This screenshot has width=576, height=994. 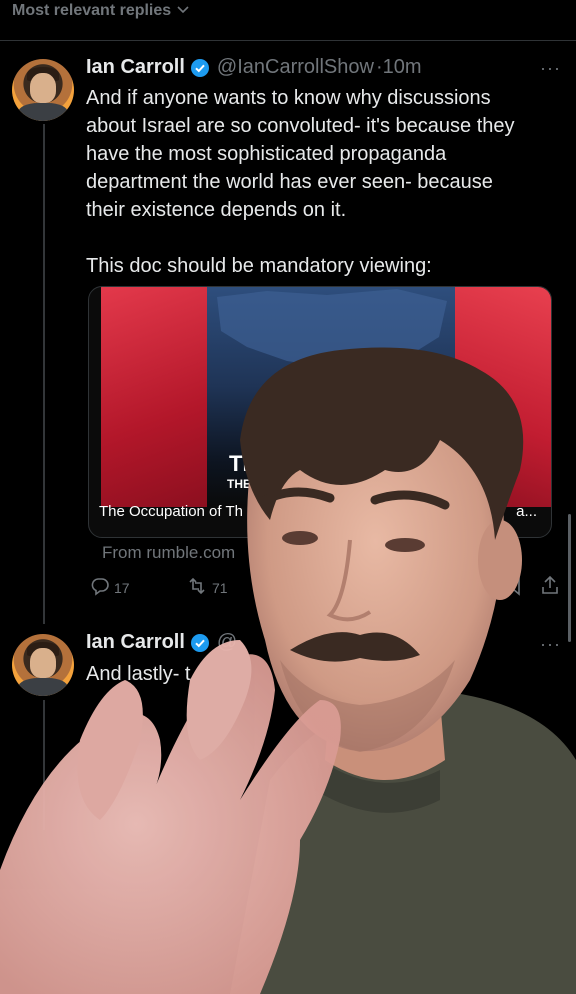 I want to click on card-subtitle-text: THE, so click(x=239, y=484).